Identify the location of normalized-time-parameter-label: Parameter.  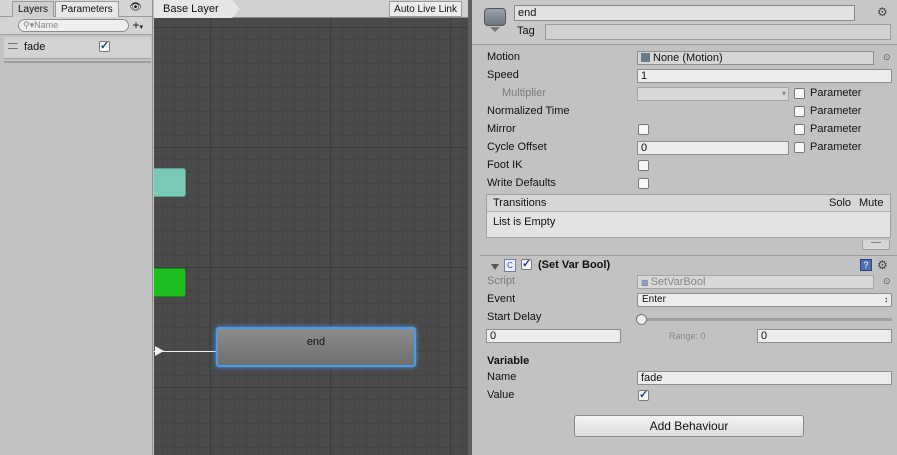
(836, 111).